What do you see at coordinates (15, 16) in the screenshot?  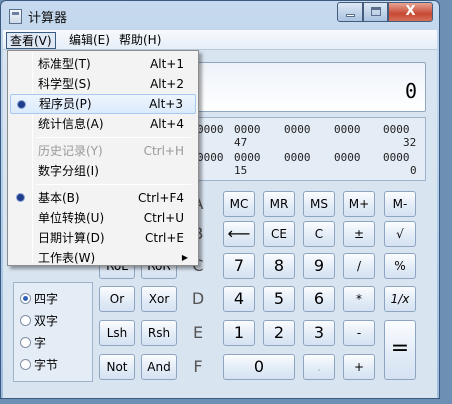 I see `calculator-app-icon` at bounding box center [15, 16].